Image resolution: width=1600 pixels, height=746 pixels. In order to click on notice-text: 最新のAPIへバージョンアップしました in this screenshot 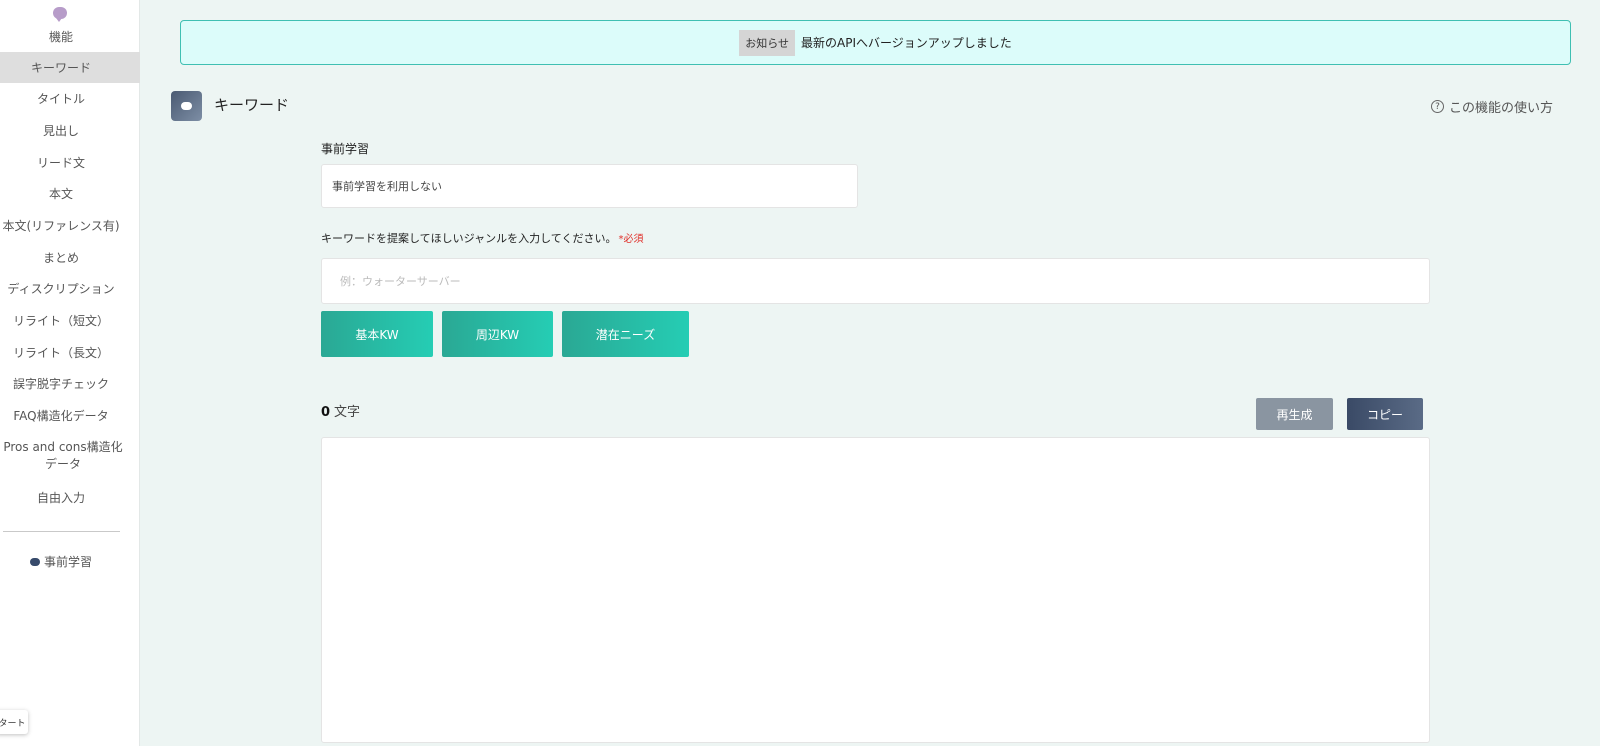, I will do `click(906, 43)`.